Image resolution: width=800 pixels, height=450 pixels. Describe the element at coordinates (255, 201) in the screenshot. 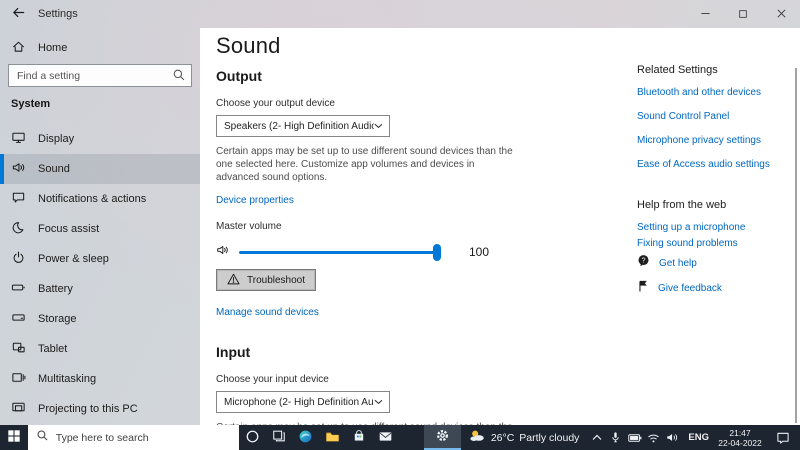

I see `device-properties-link: Device properties` at that location.